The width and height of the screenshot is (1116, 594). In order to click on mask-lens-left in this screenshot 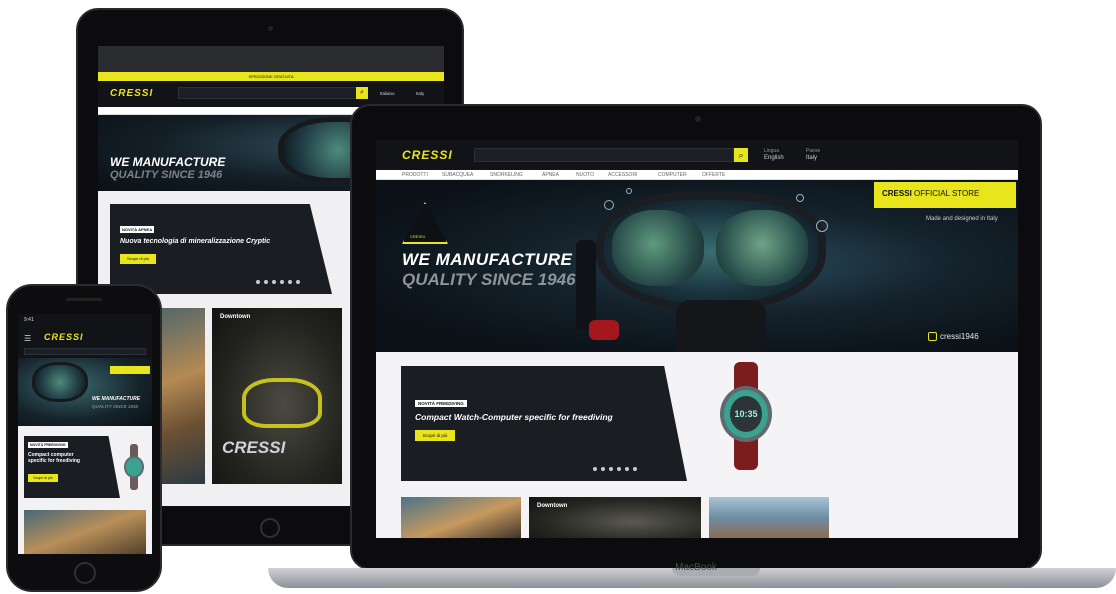, I will do `click(658, 248)`.